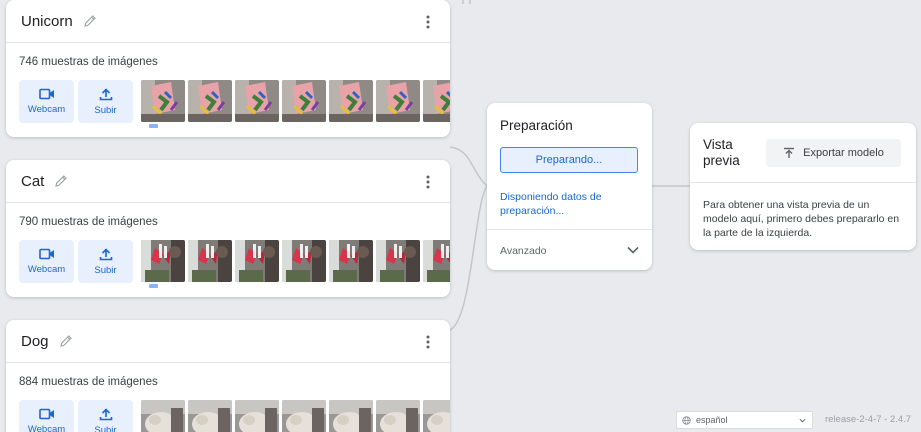  What do you see at coordinates (228, 341) in the screenshot?
I see `card-header: Dog` at bounding box center [228, 341].